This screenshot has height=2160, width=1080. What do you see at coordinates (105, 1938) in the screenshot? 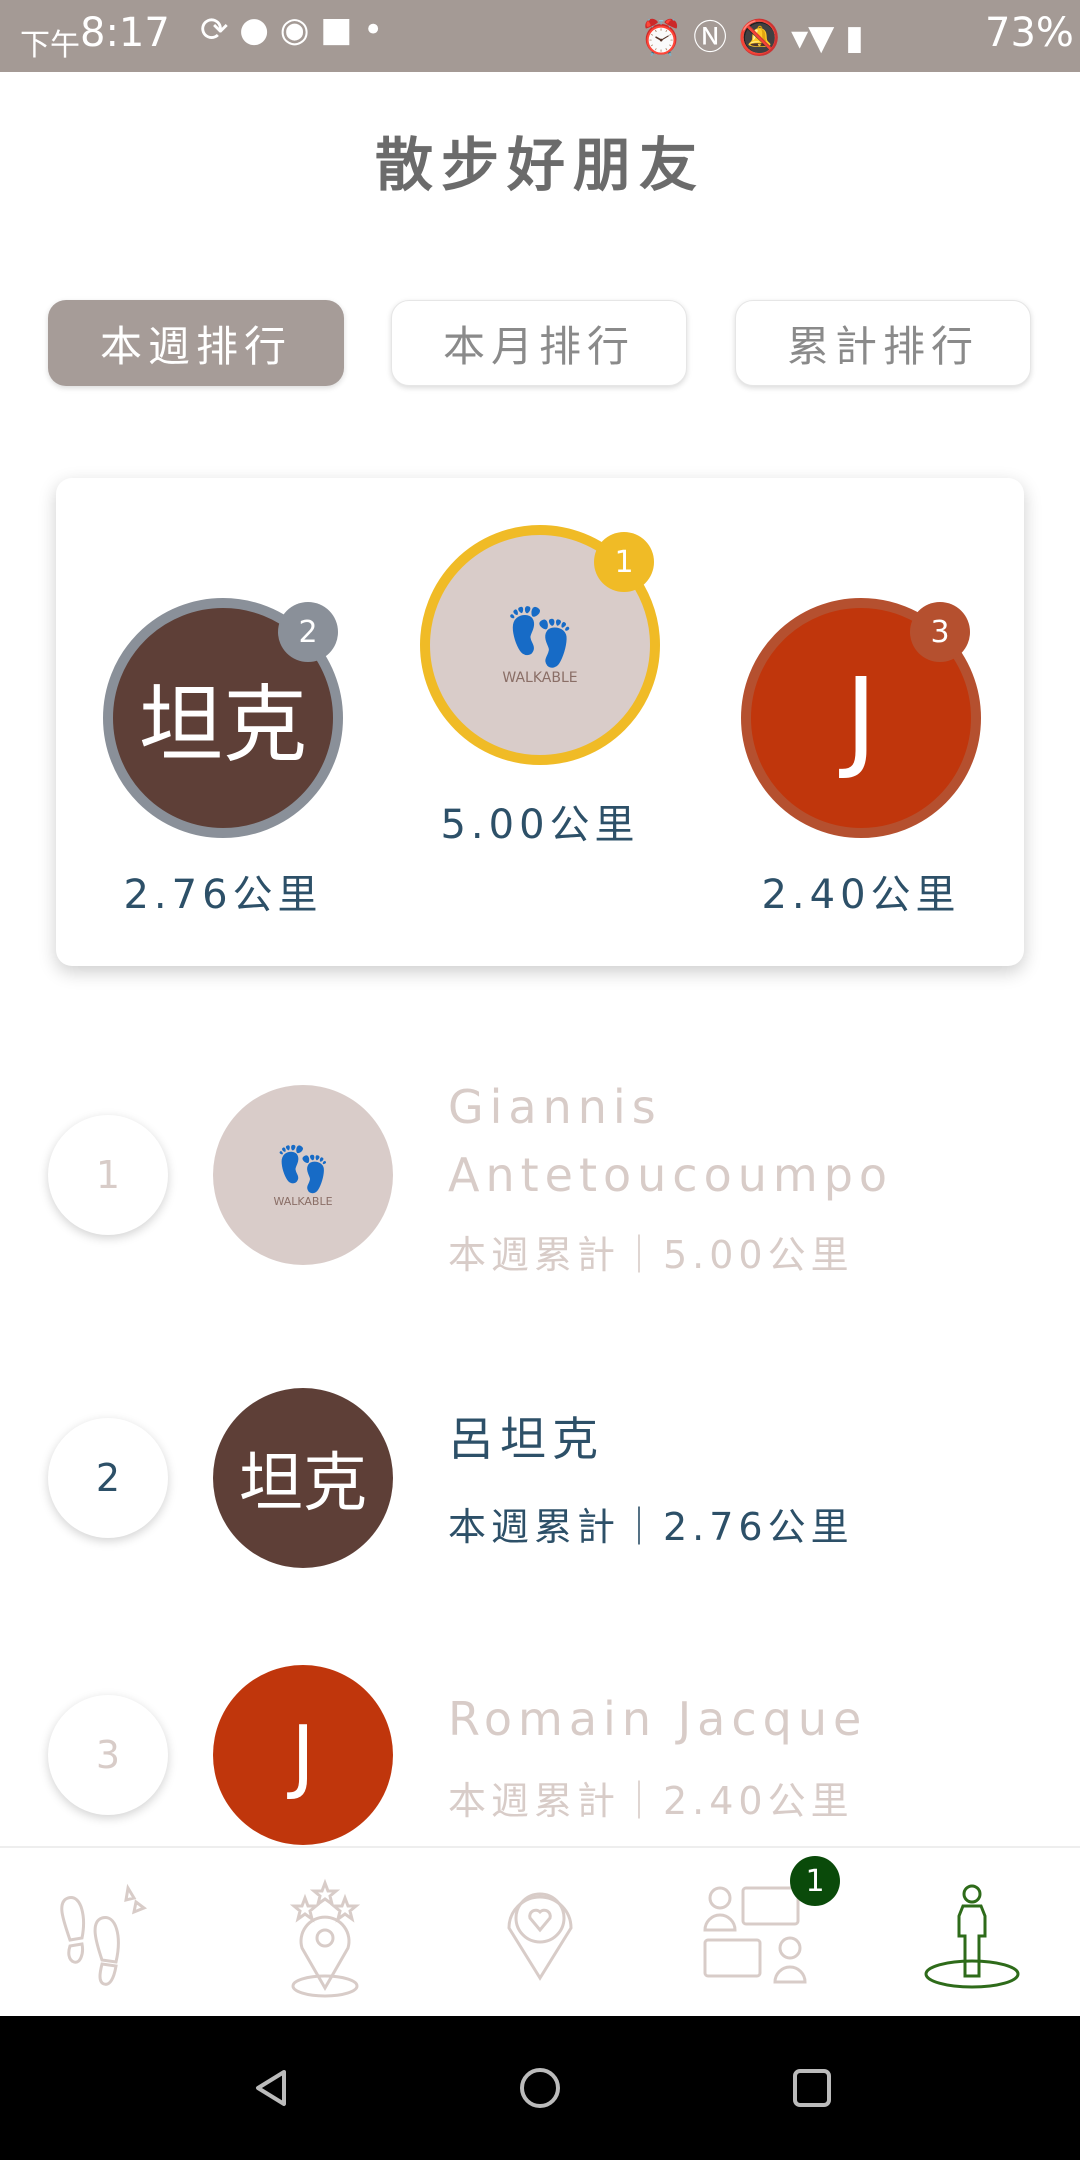
I see `nav-walk-footprints-icon` at bounding box center [105, 1938].